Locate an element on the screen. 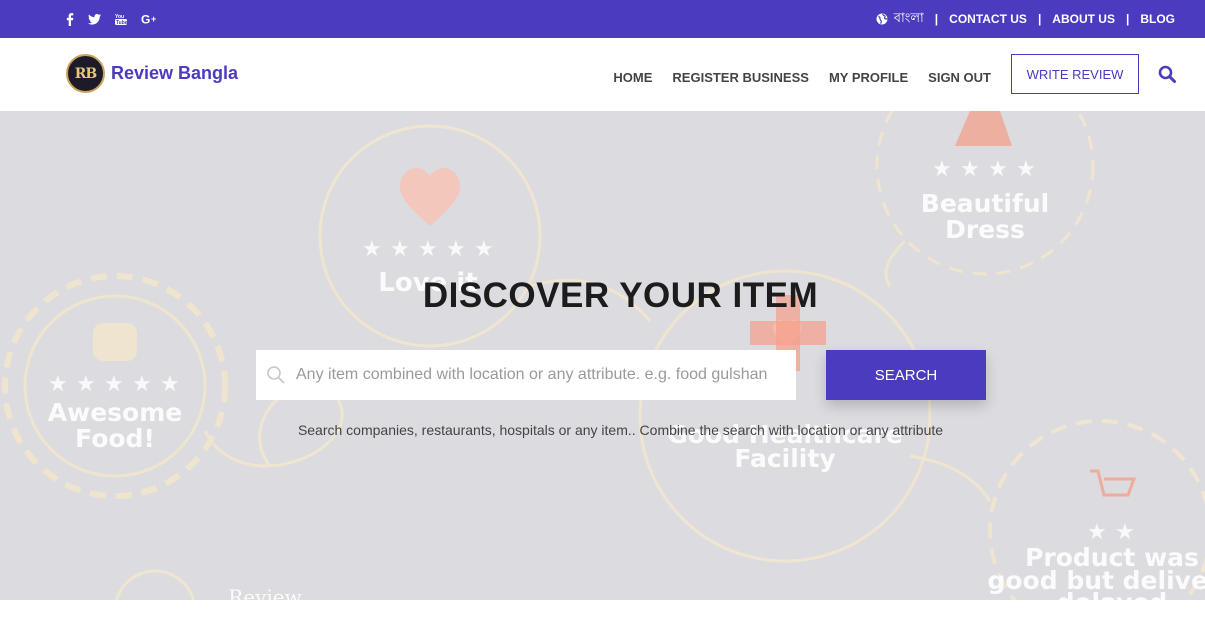  search-input is located at coordinates (546, 375).